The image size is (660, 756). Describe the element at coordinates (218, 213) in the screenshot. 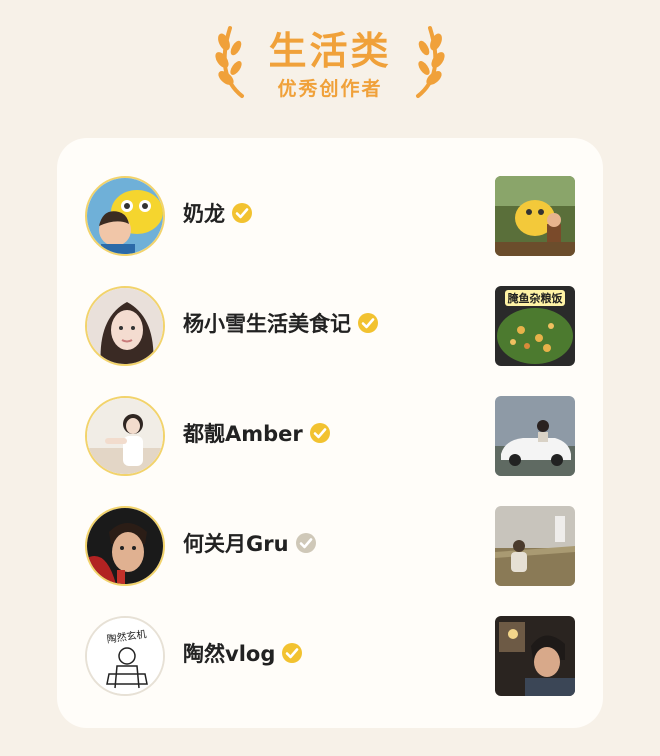

I see `creator-name: 奶龙` at that location.